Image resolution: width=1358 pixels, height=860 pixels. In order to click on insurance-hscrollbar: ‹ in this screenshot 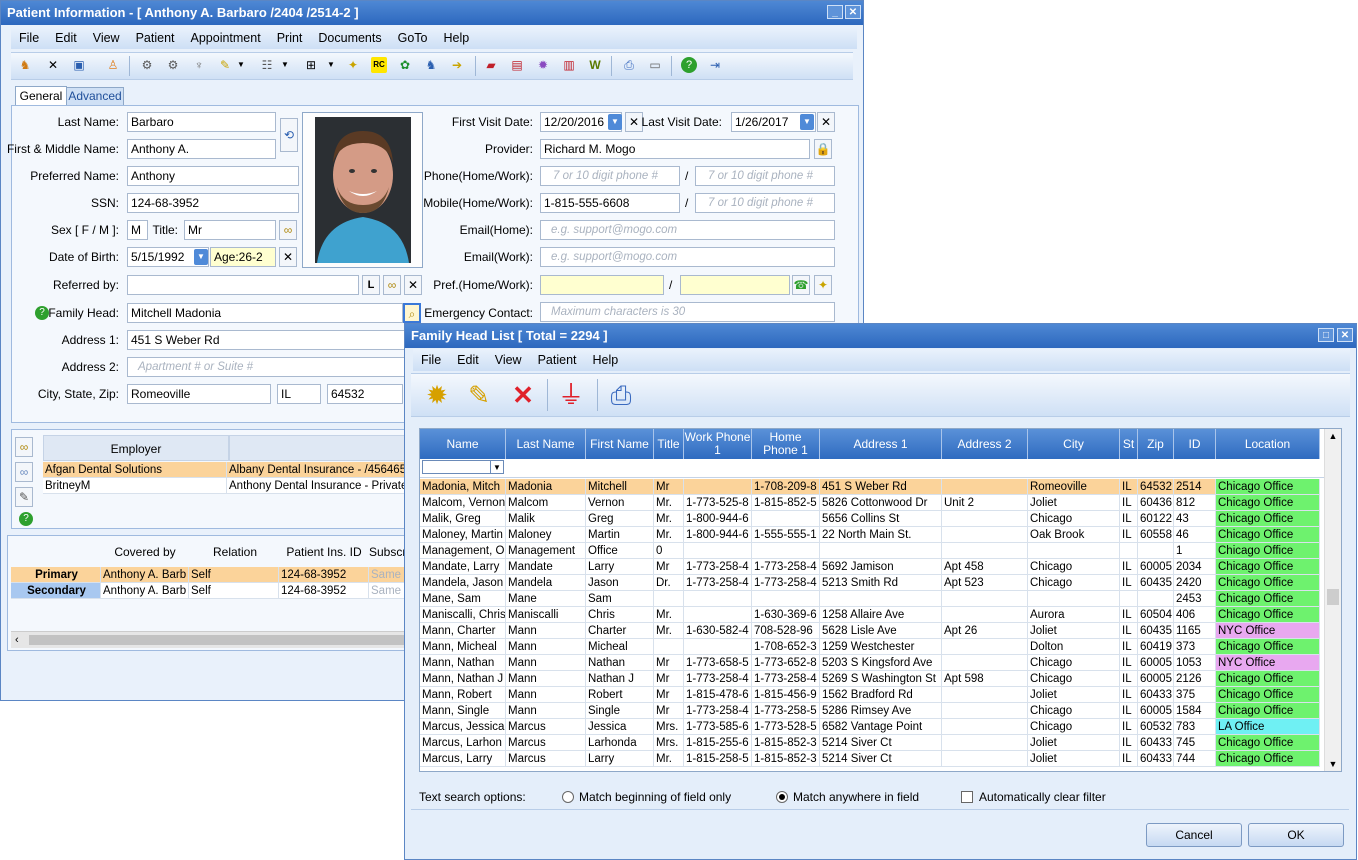, I will do `click(209, 639)`.